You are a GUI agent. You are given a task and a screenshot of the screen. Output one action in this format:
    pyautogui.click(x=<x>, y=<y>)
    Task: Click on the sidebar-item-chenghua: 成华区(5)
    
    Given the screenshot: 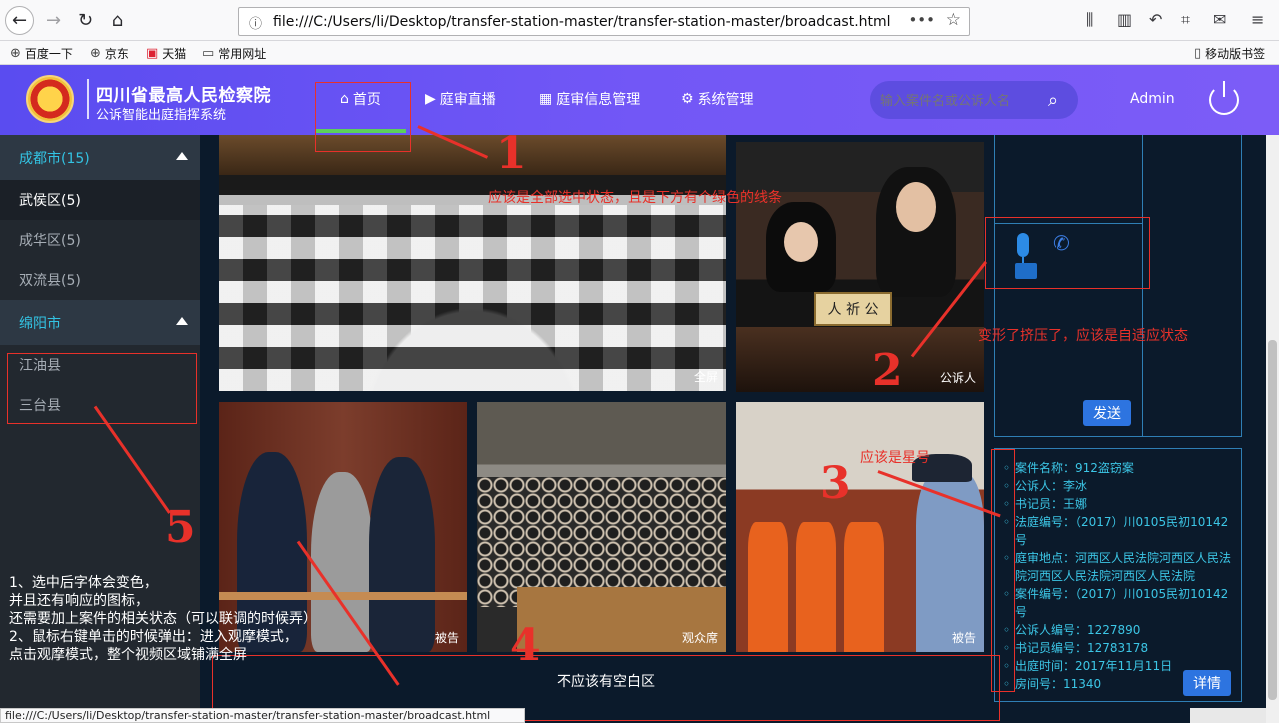 What is the action you would take?
    pyautogui.click(x=100, y=240)
    